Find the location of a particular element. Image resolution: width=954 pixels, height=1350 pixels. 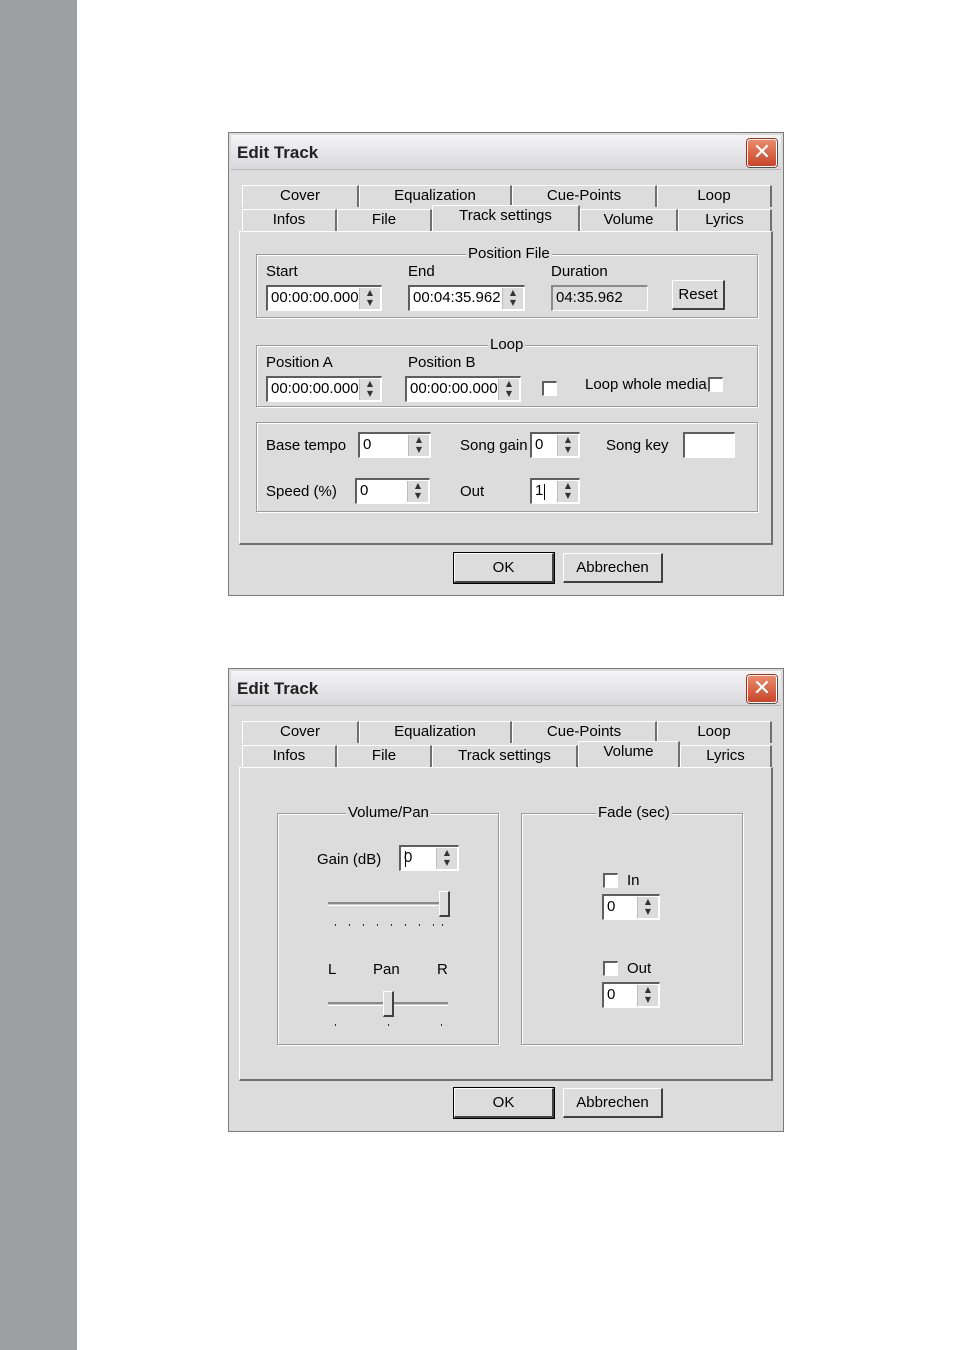

tab-label: Cue-Points is located at coordinates (584, 731).